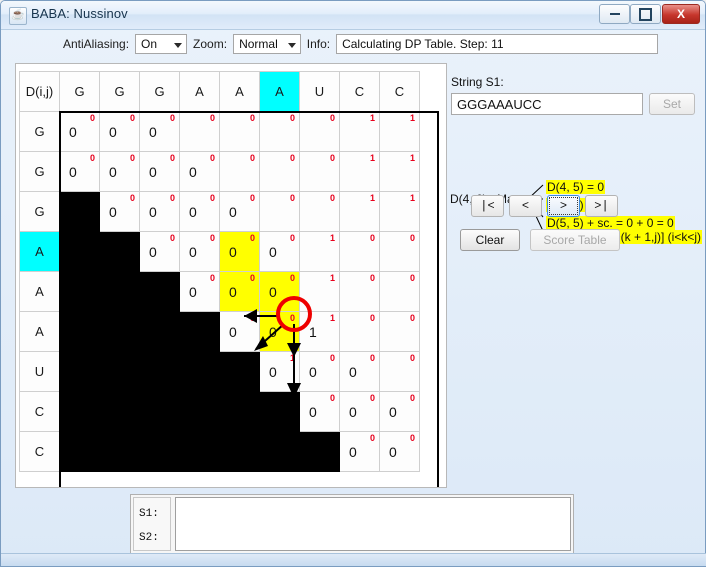 The width and height of the screenshot is (706, 567). I want to click on table-cell-4-3: 00, so click(199, 291).